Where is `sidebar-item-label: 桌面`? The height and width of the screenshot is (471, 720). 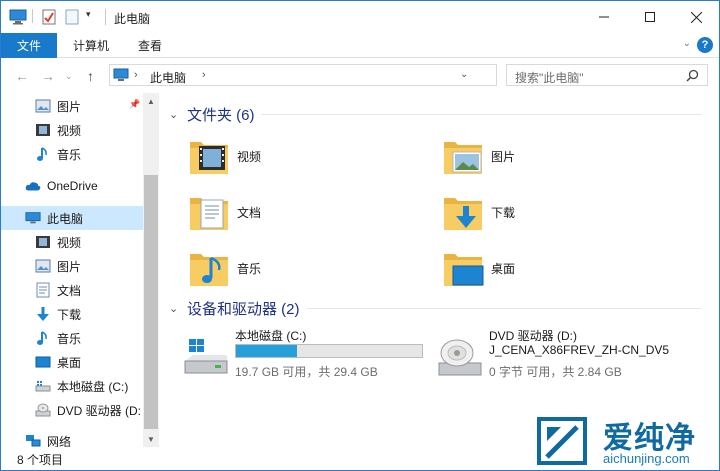
sidebar-item-label: 桌面 is located at coordinates (69, 362).